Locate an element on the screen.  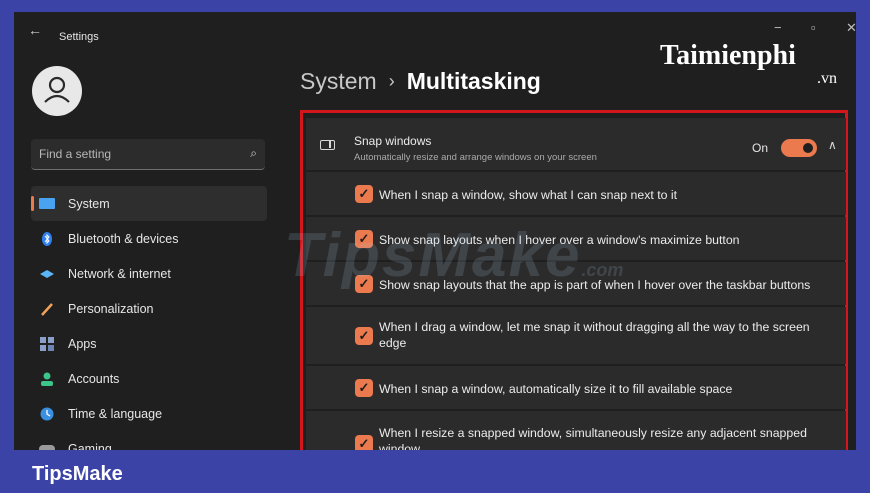
sidebar-item-accounts: Accounts is located at coordinates (149, 378).